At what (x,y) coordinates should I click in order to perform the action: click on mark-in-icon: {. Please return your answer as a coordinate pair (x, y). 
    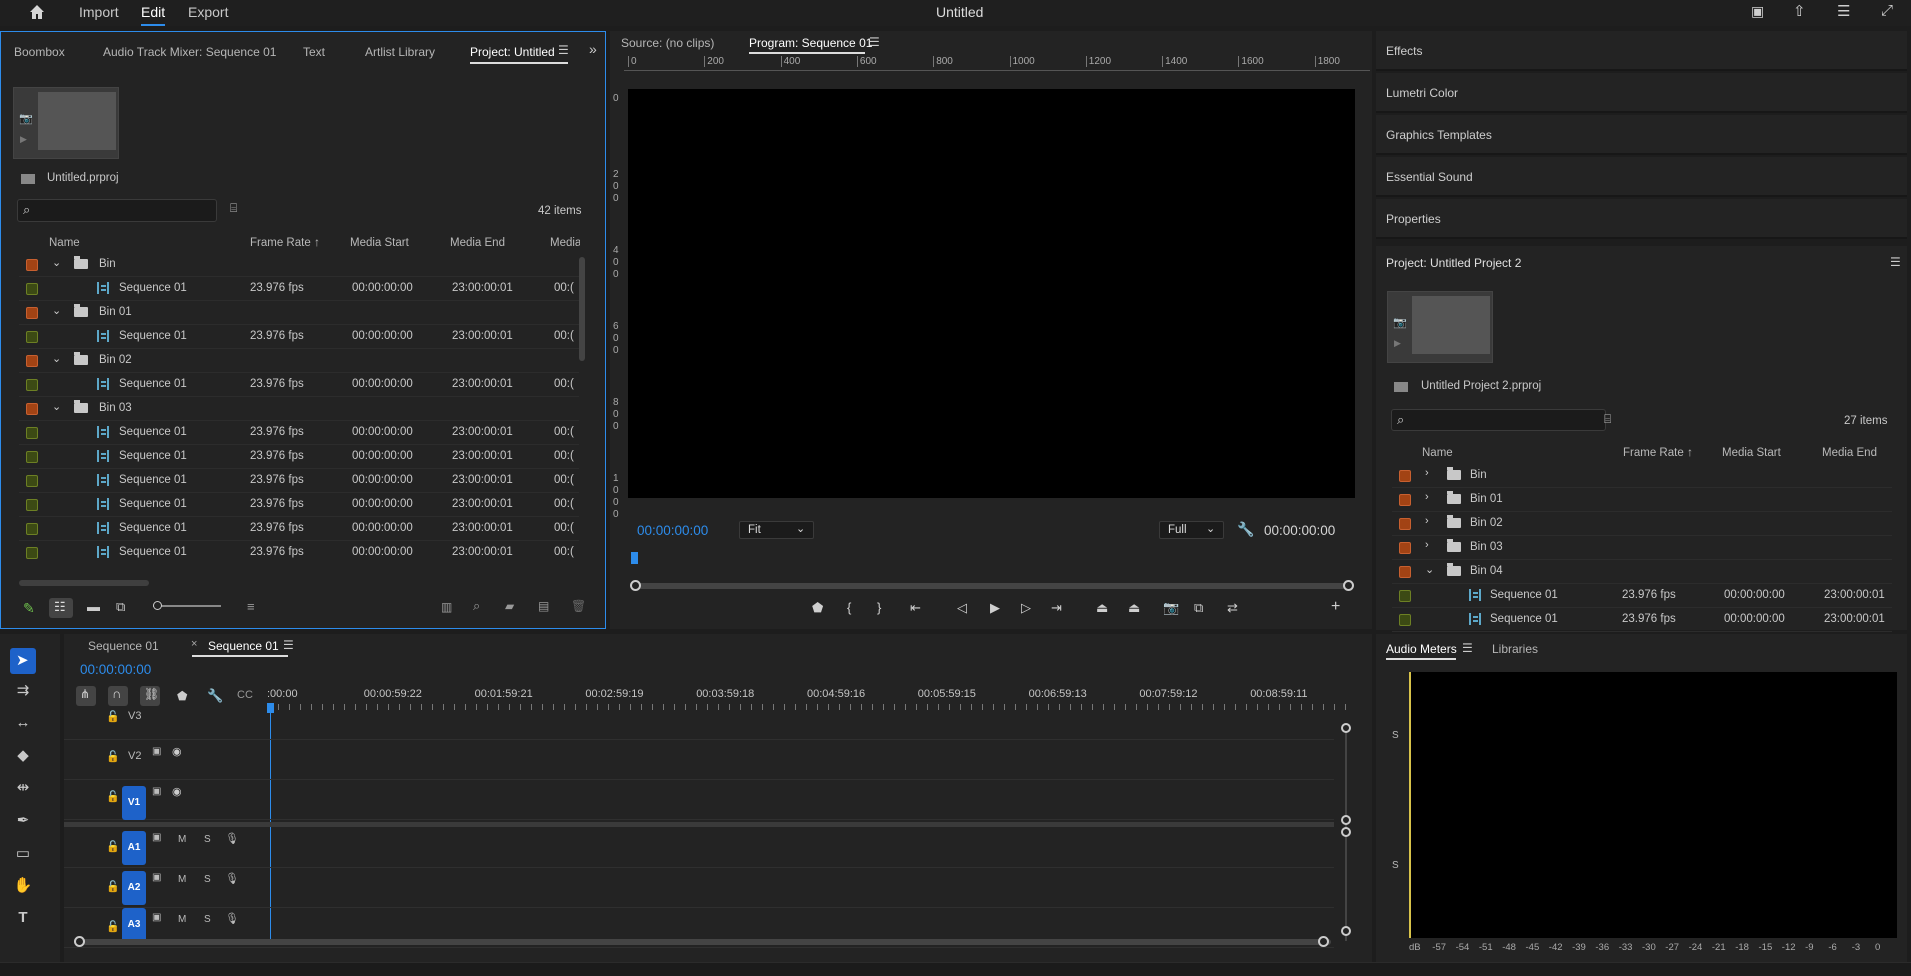
    Looking at the image, I should click on (849, 607).